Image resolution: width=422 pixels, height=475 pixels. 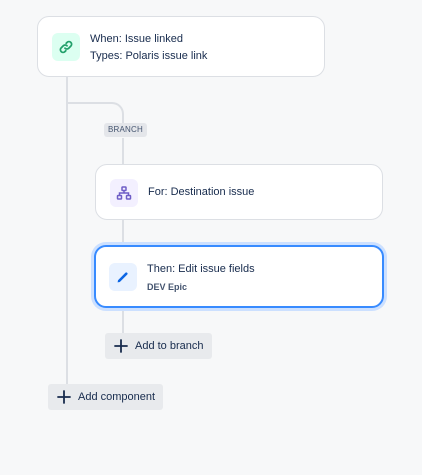 I want to click on branch-condition-card: For: Destination issue, so click(x=239, y=192).